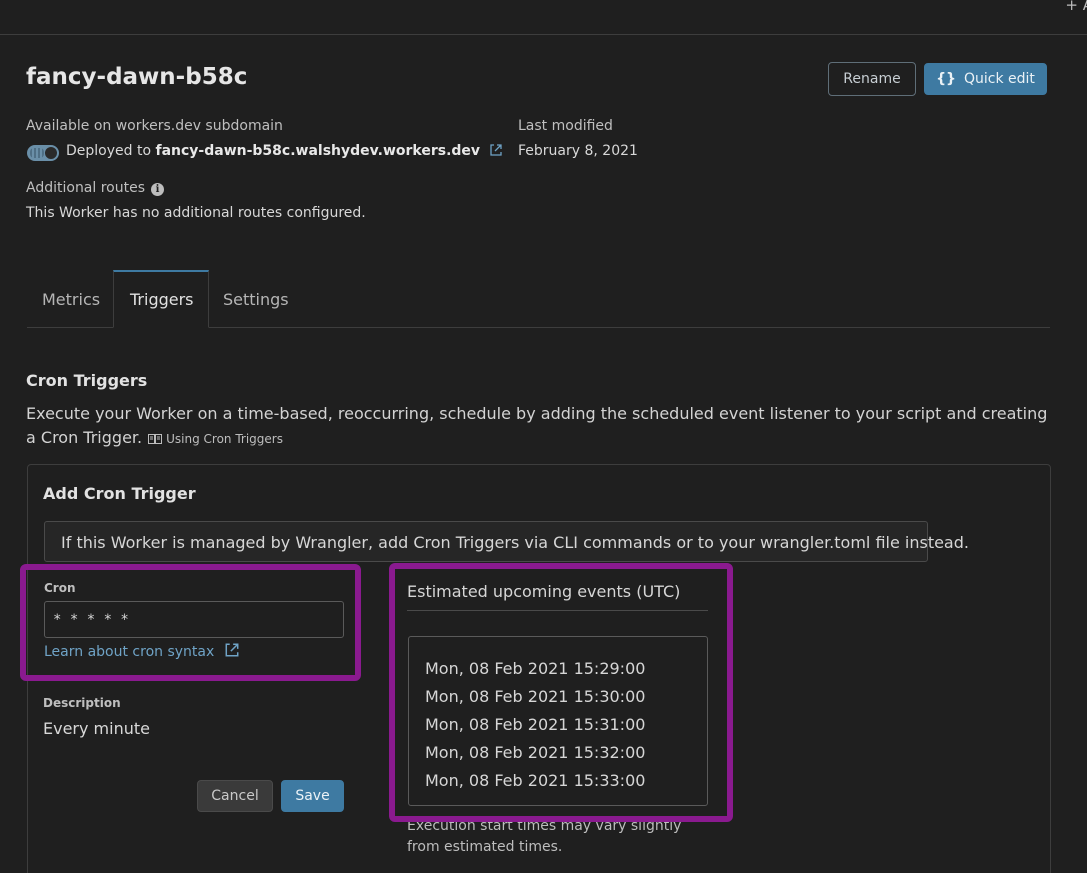 The width and height of the screenshot is (1087, 873). I want to click on additional-routes-text: Additional routes, so click(86, 188).